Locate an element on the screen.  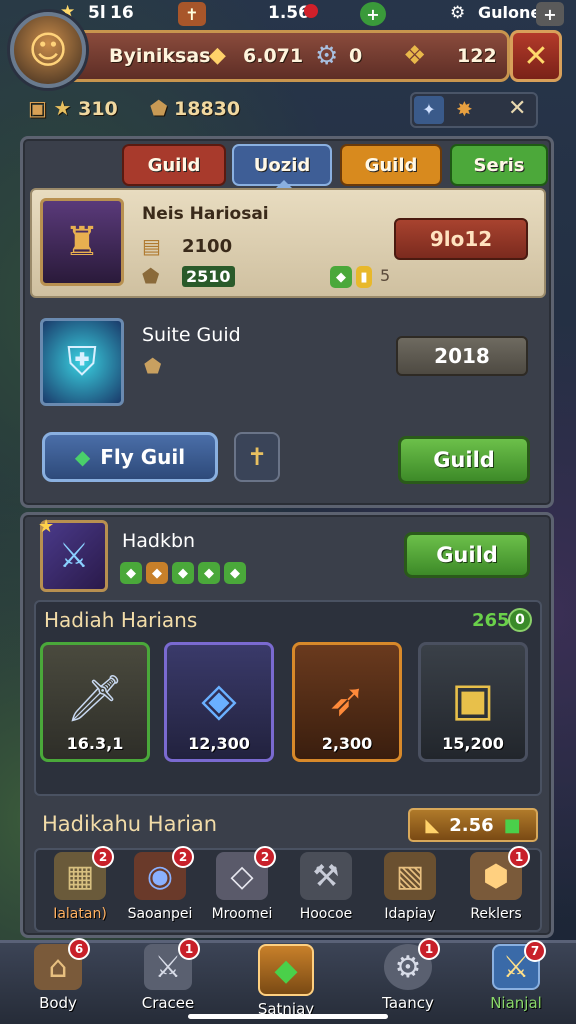
gold-icon: ◆ is located at coordinates (217, 55).